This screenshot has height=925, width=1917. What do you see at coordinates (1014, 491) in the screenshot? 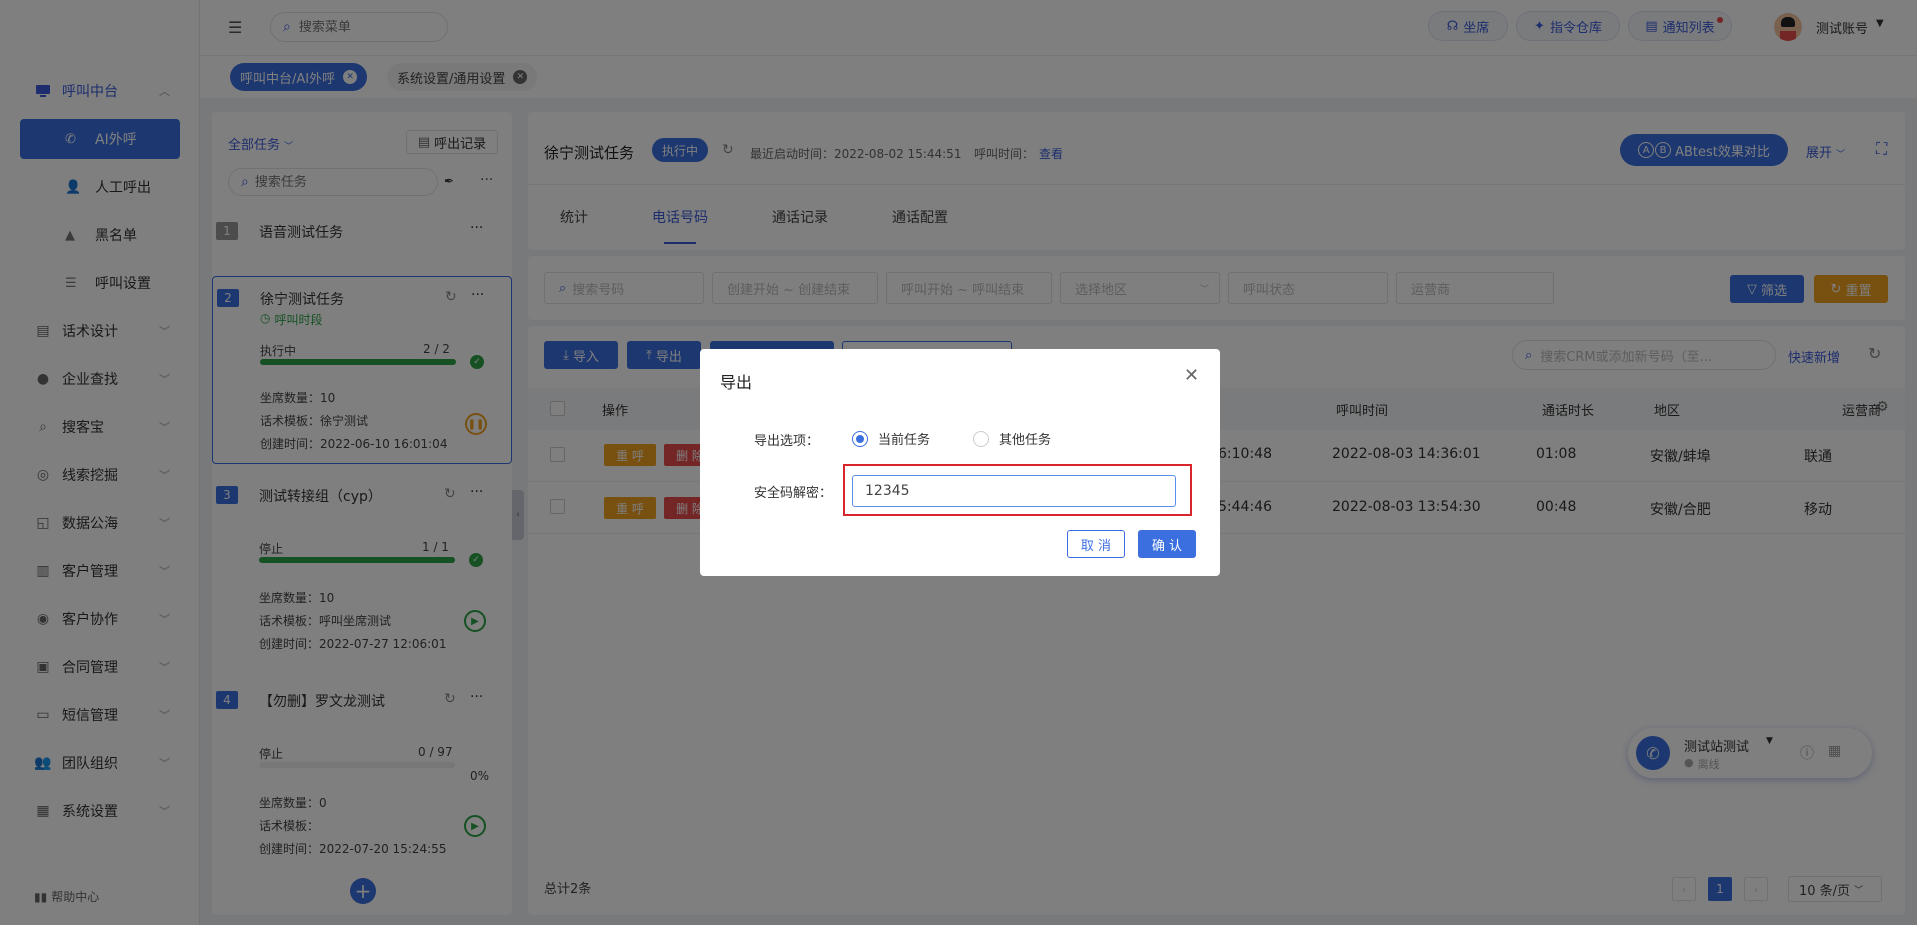
I see `security-code-input` at bounding box center [1014, 491].